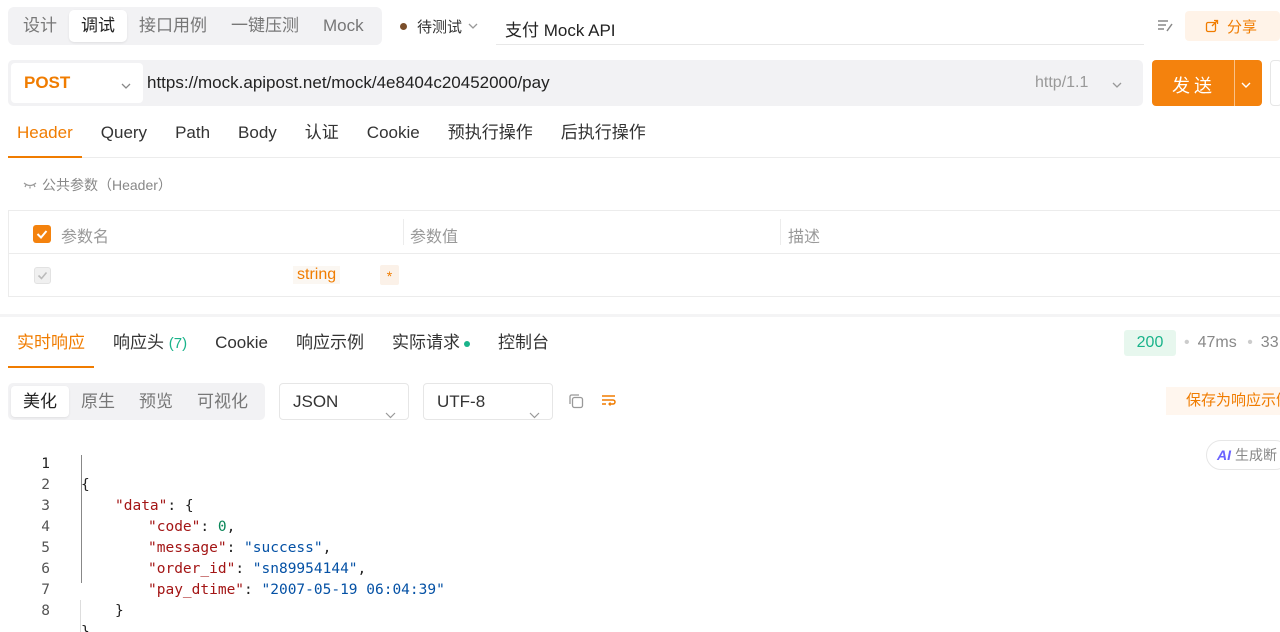  Describe the element at coordinates (241, 347) in the screenshot. I see `tab-response-cookie: Cookie` at that location.